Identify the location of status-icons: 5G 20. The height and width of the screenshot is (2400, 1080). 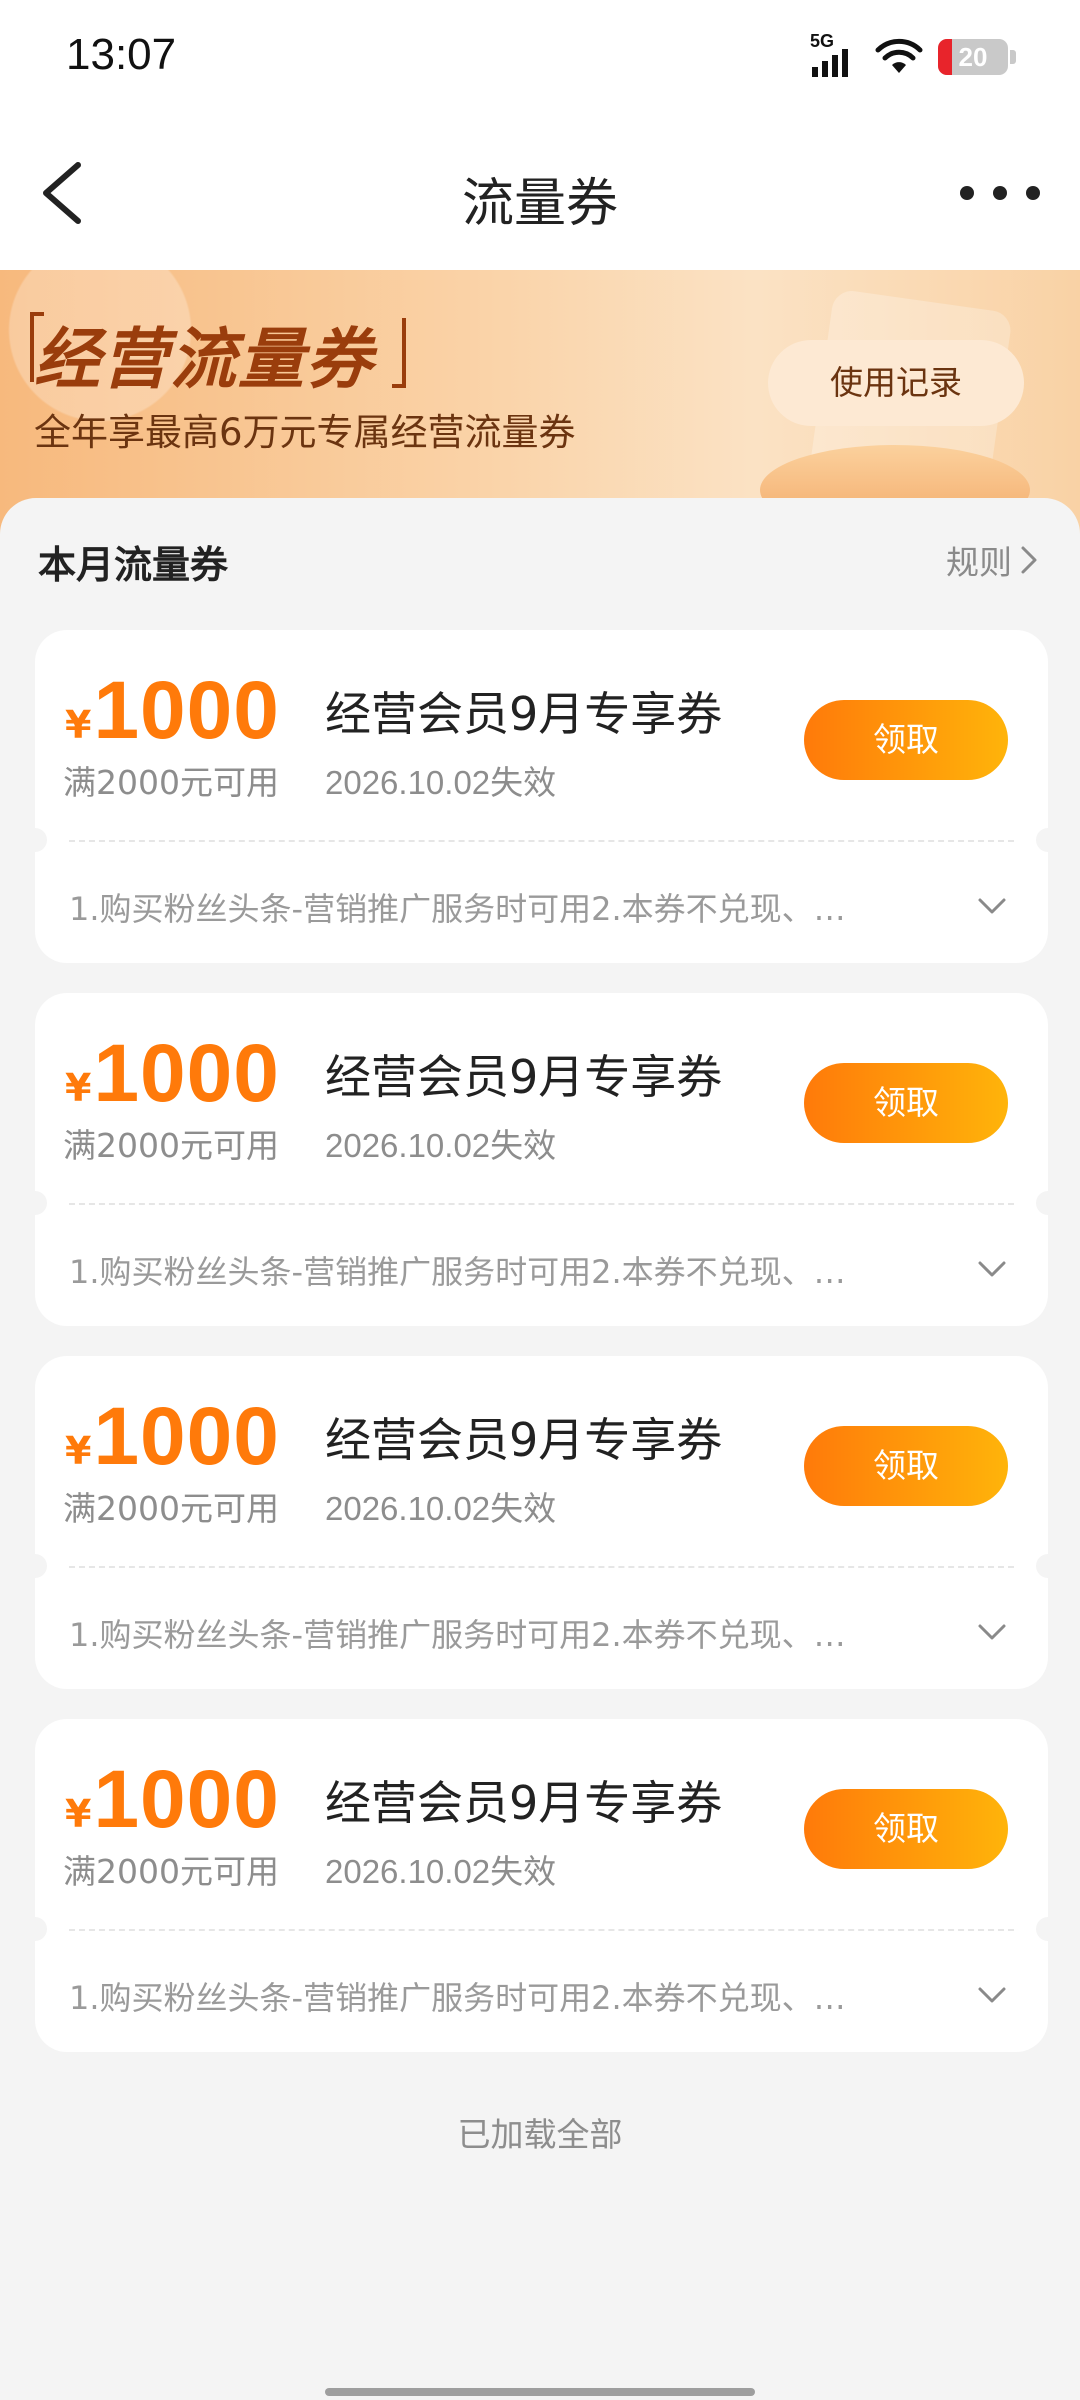
(913, 56).